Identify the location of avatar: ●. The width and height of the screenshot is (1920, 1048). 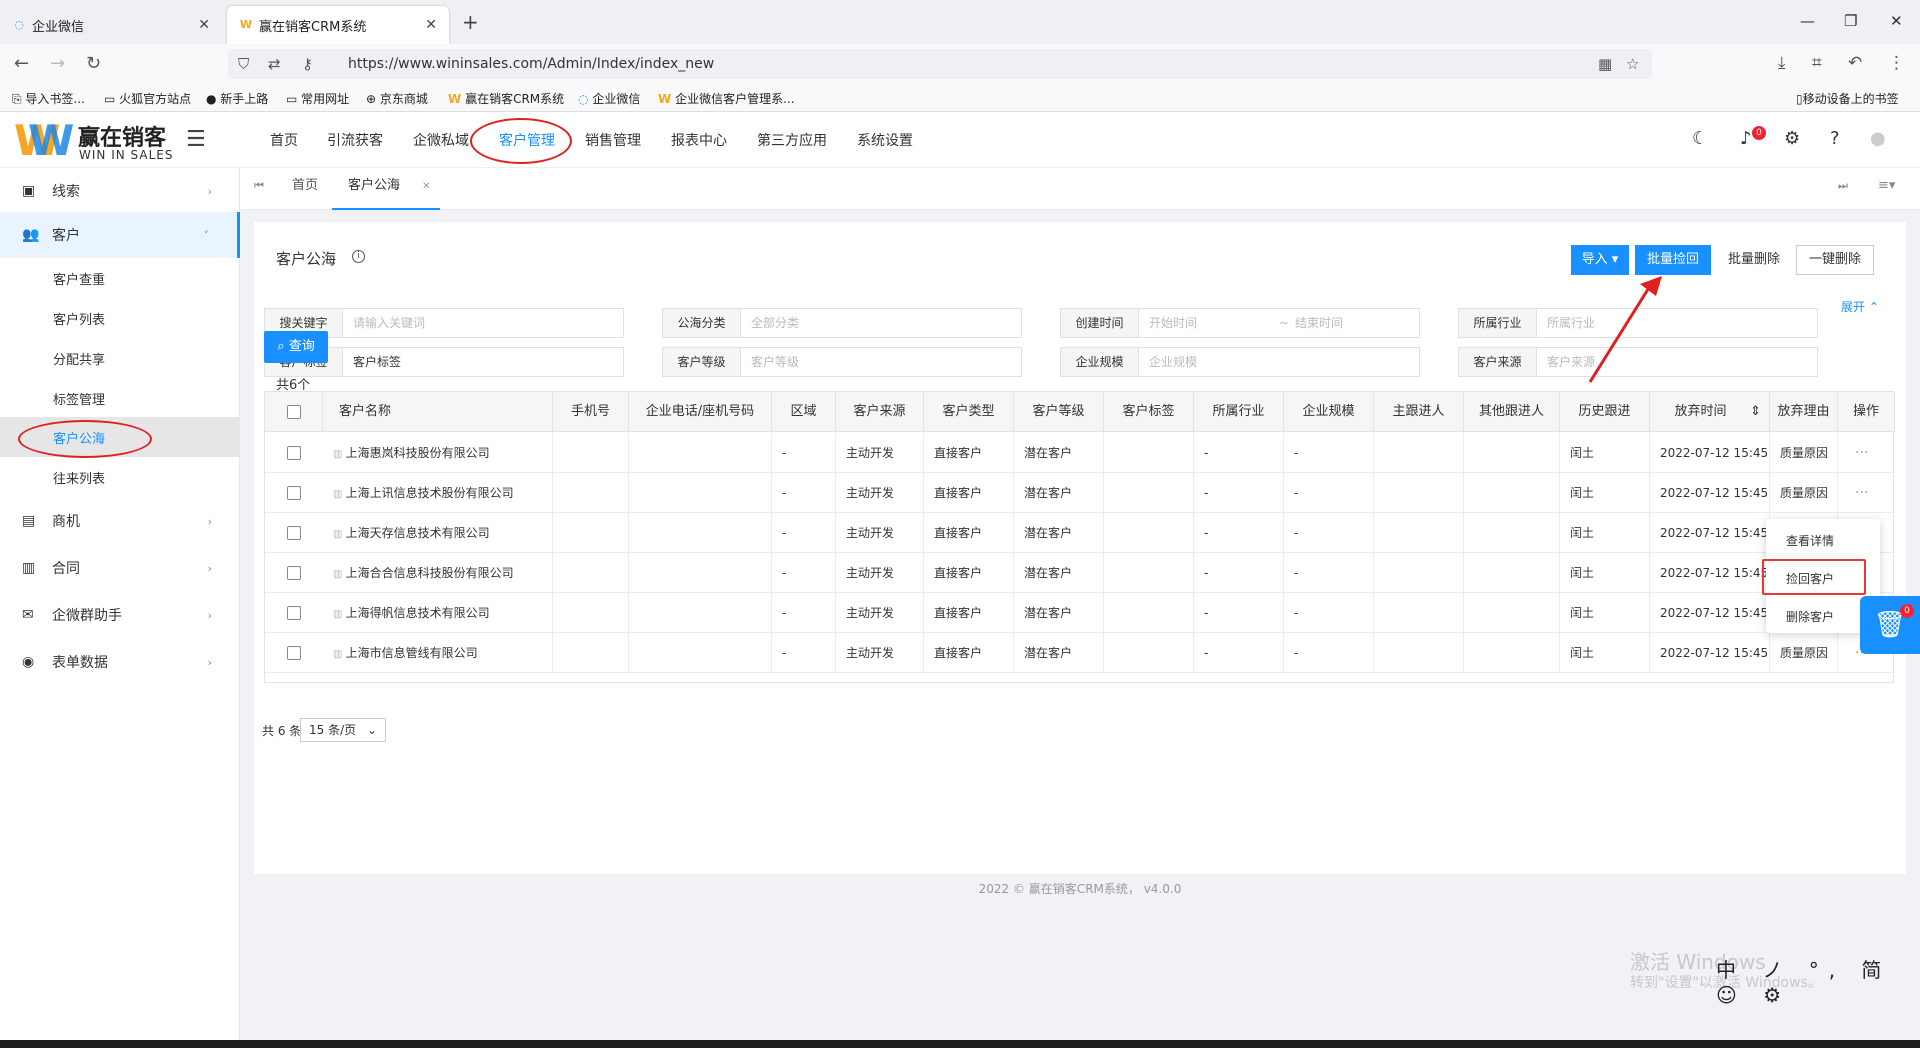
(1878, 138).